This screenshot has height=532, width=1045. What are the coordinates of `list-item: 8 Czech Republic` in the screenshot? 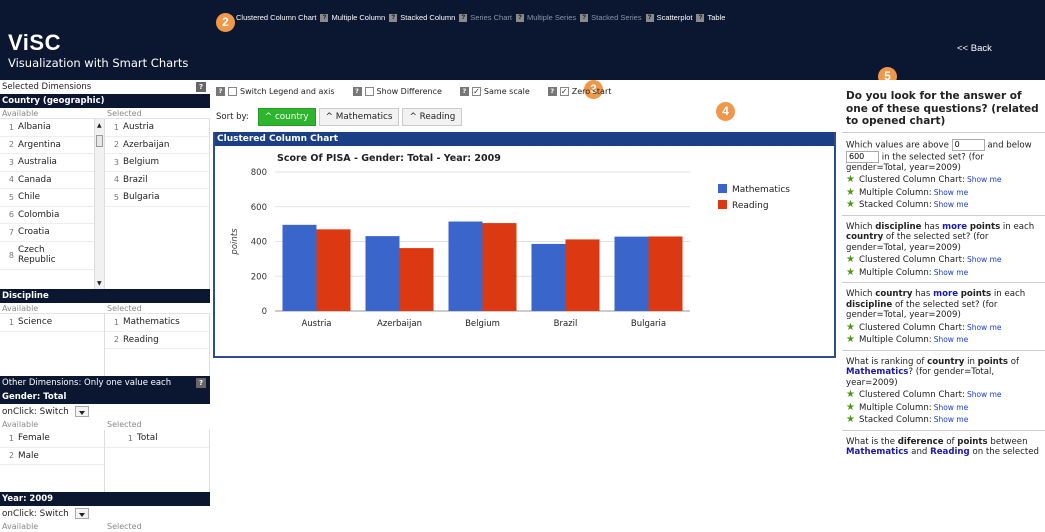 It's located at (52, 256).